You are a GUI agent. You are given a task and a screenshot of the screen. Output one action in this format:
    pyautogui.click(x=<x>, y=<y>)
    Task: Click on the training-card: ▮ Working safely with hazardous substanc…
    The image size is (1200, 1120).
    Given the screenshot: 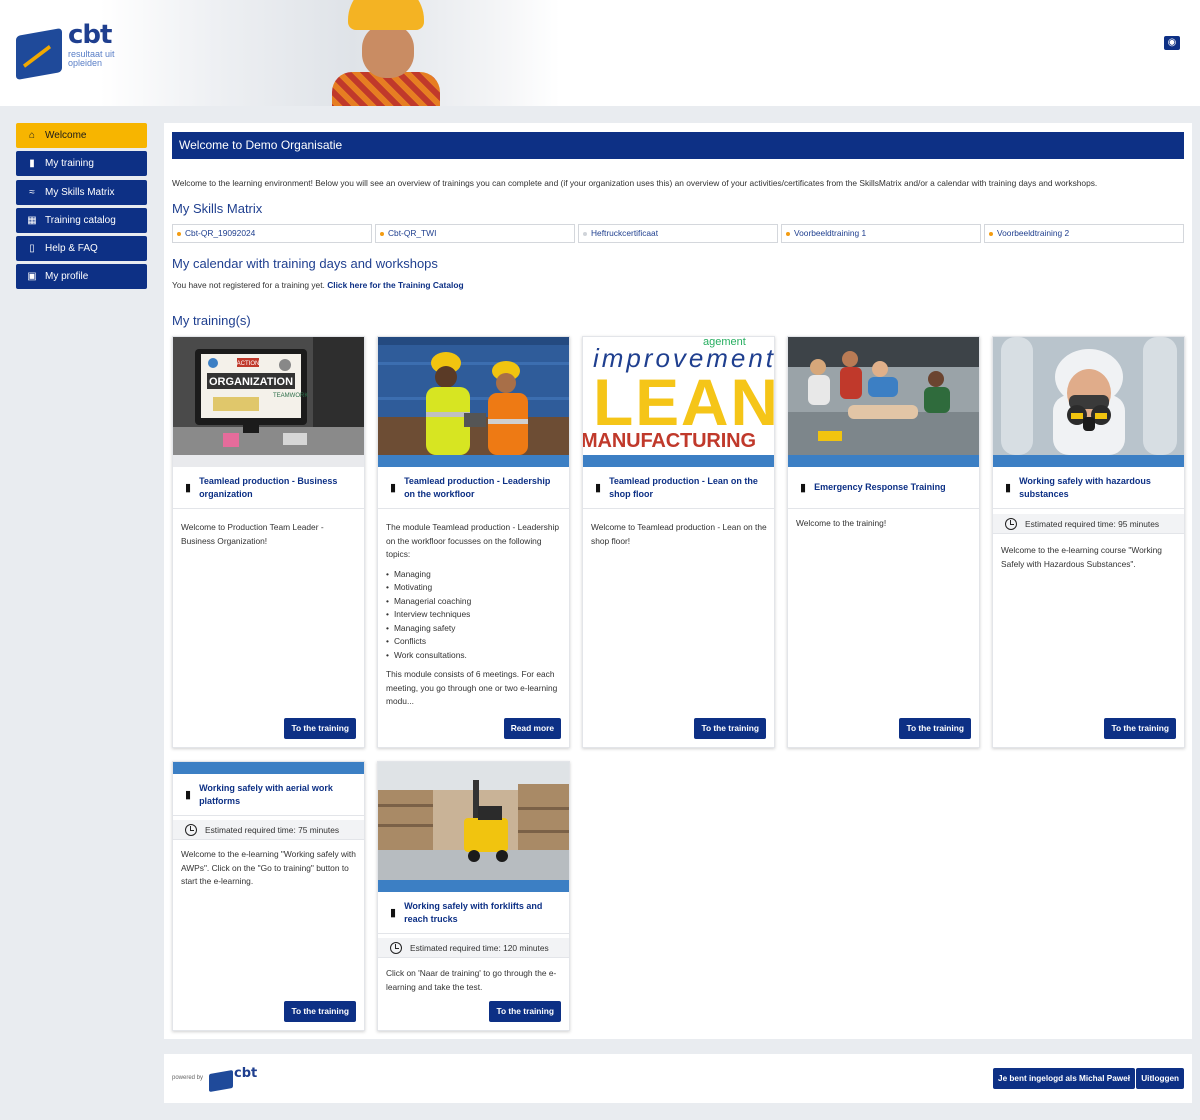 What is the action you would take?
    pyautogui.click(x=1088, y=542)
    